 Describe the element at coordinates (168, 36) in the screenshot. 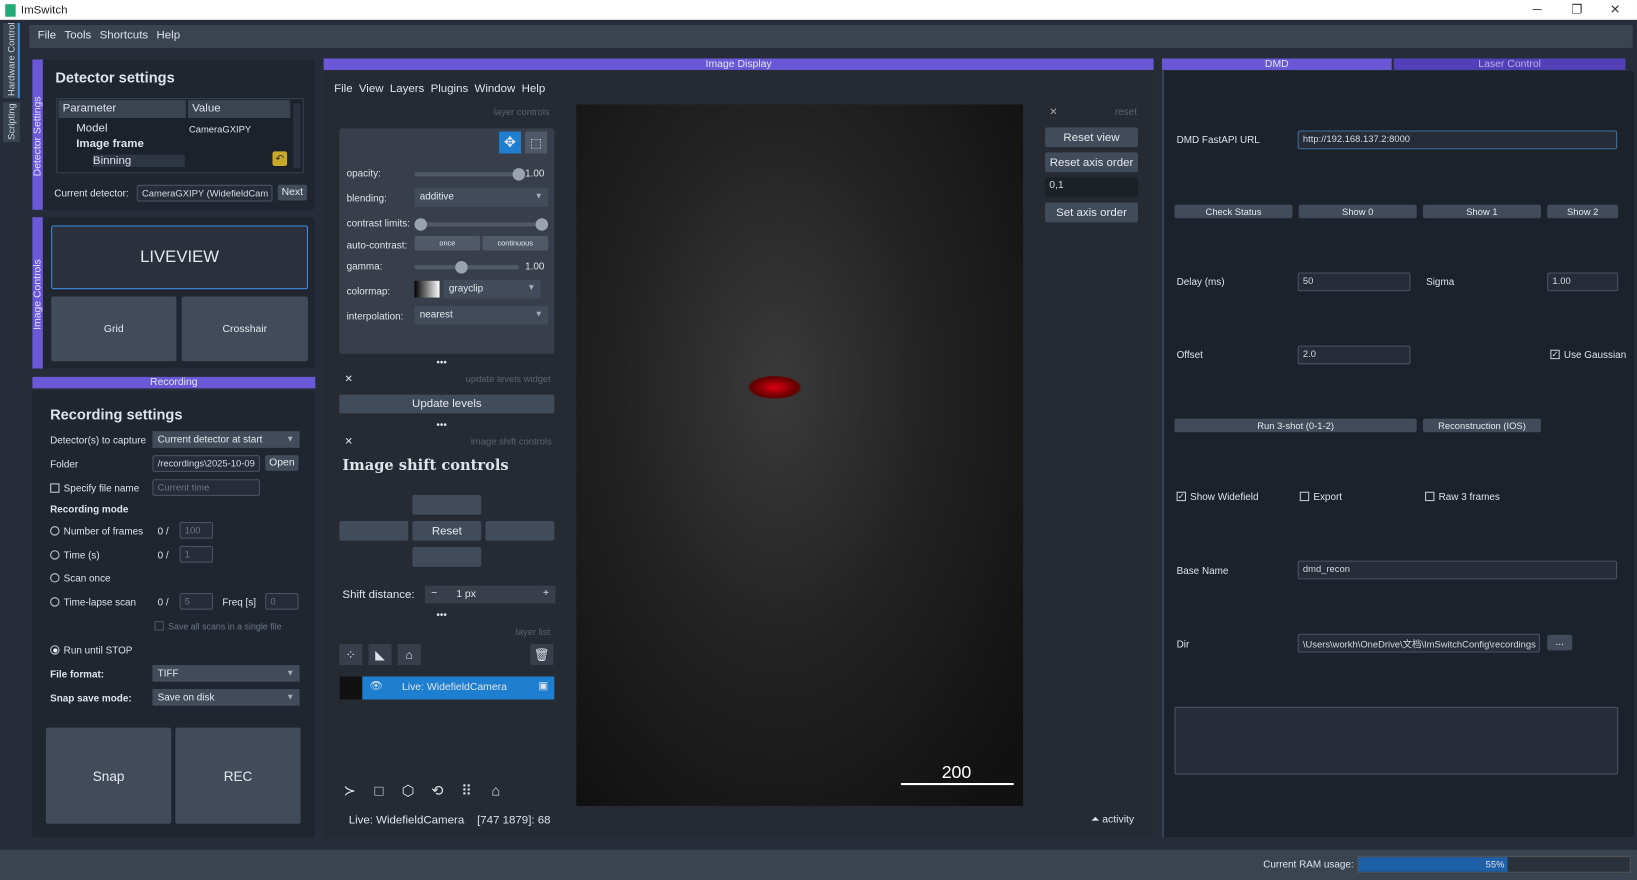

I see `menu-help: Help` at that location.